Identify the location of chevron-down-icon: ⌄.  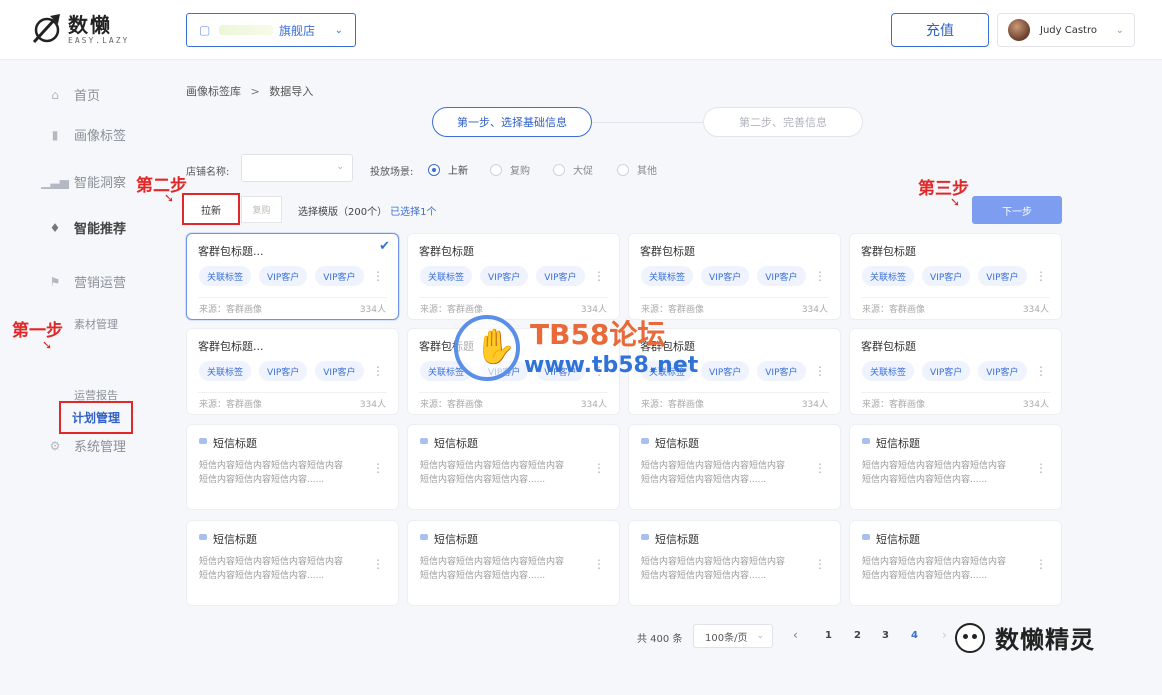
(1119, 30).